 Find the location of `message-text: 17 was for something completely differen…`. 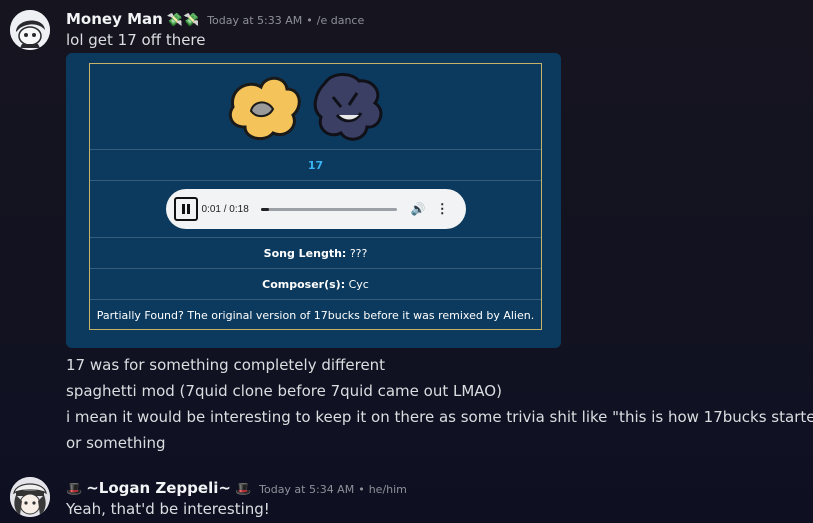

message-text: 17 was for something completely differen… is located at coordinates (226, 365).